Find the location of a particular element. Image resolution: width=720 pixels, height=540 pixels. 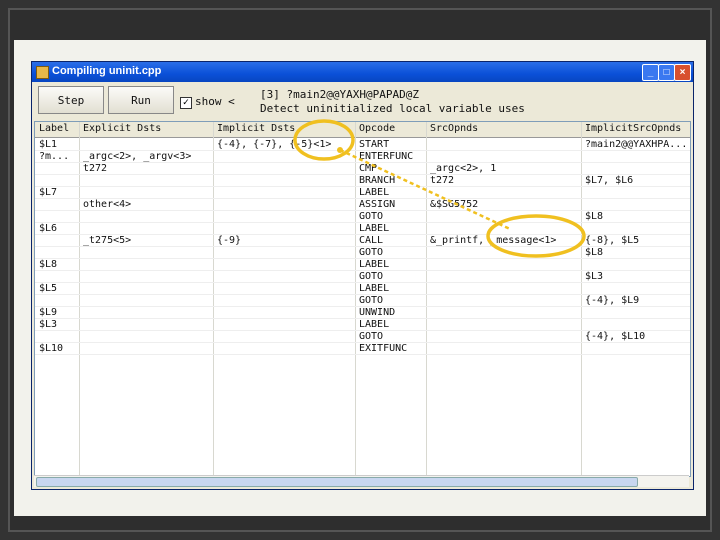

table-cell: _argc<2>, 1 is located at coordinates (463, 168).